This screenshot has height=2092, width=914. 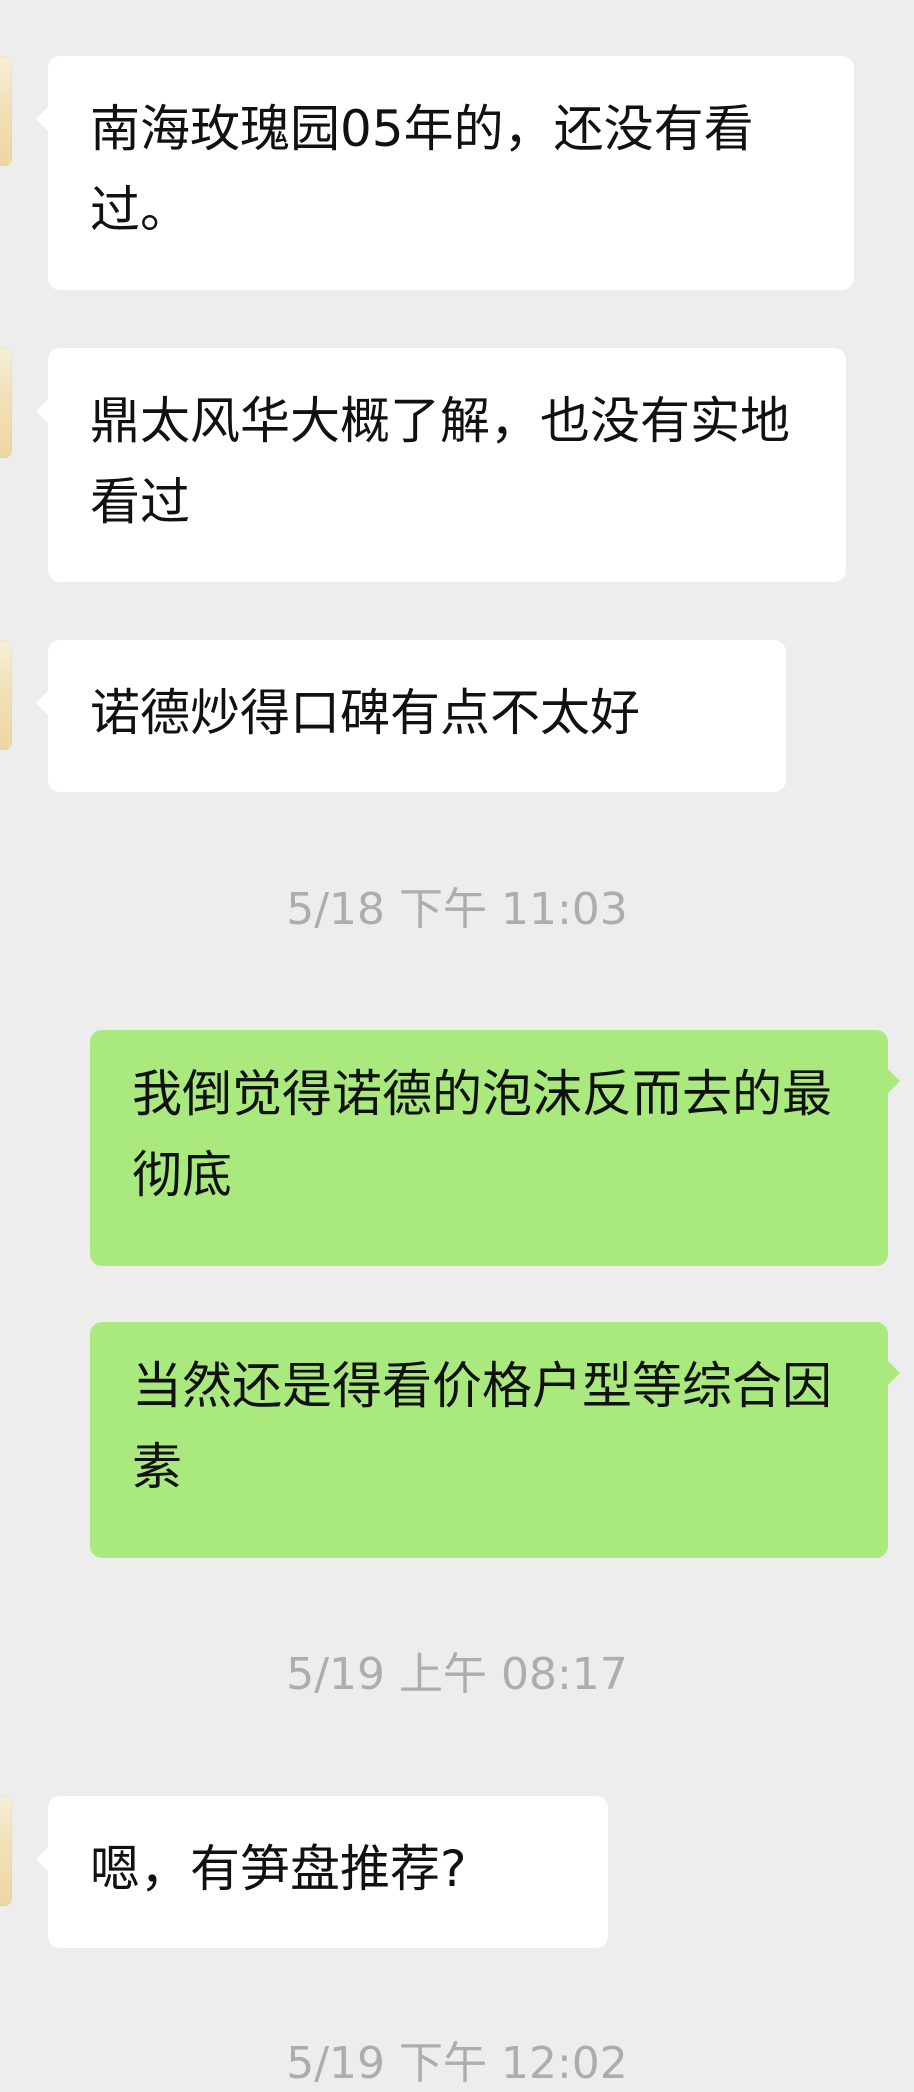 What do you see at coordinates (457, 2063) in the screenshot?
I see `message-timestamp: 5/19 下午 12:02` at bounding box center [457, 2063].